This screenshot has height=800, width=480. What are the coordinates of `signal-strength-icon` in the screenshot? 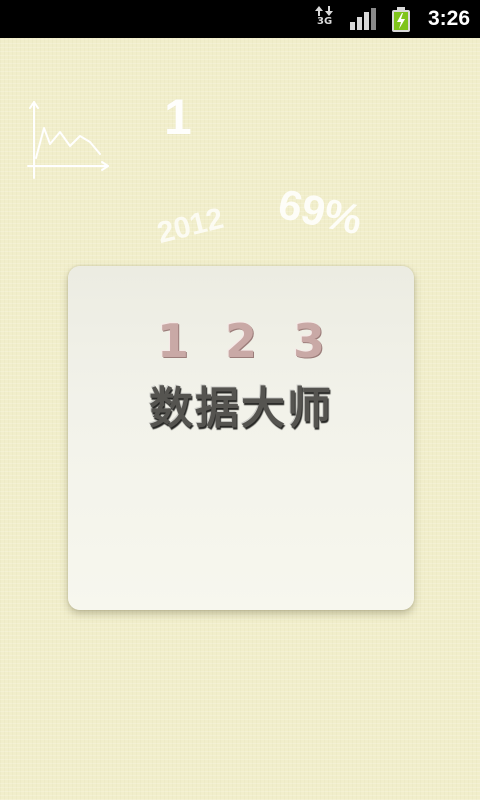 It's located at (363, 19).